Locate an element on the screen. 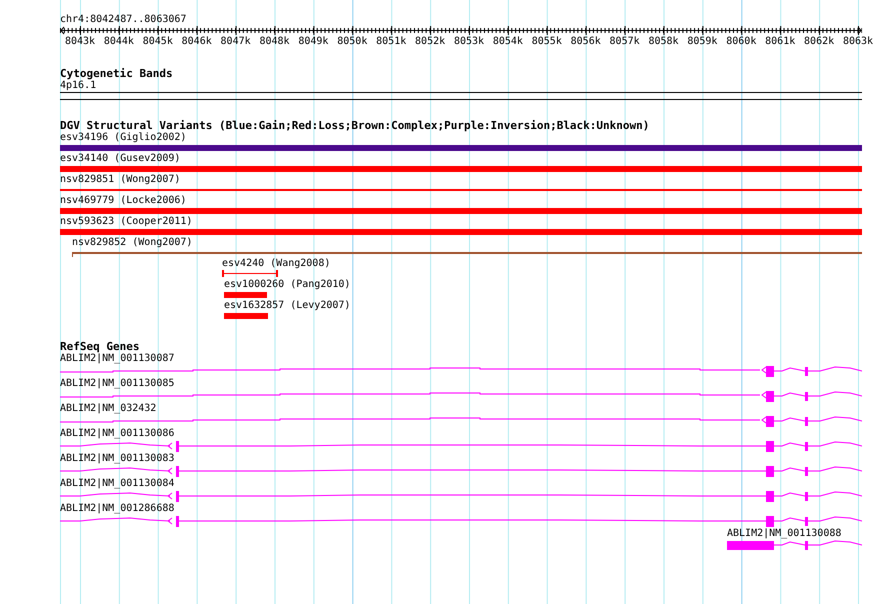 This screenshot has height=604, width=890. variant-label: nsv593623 (Cooper2011) is located at coordinates (126, 222).